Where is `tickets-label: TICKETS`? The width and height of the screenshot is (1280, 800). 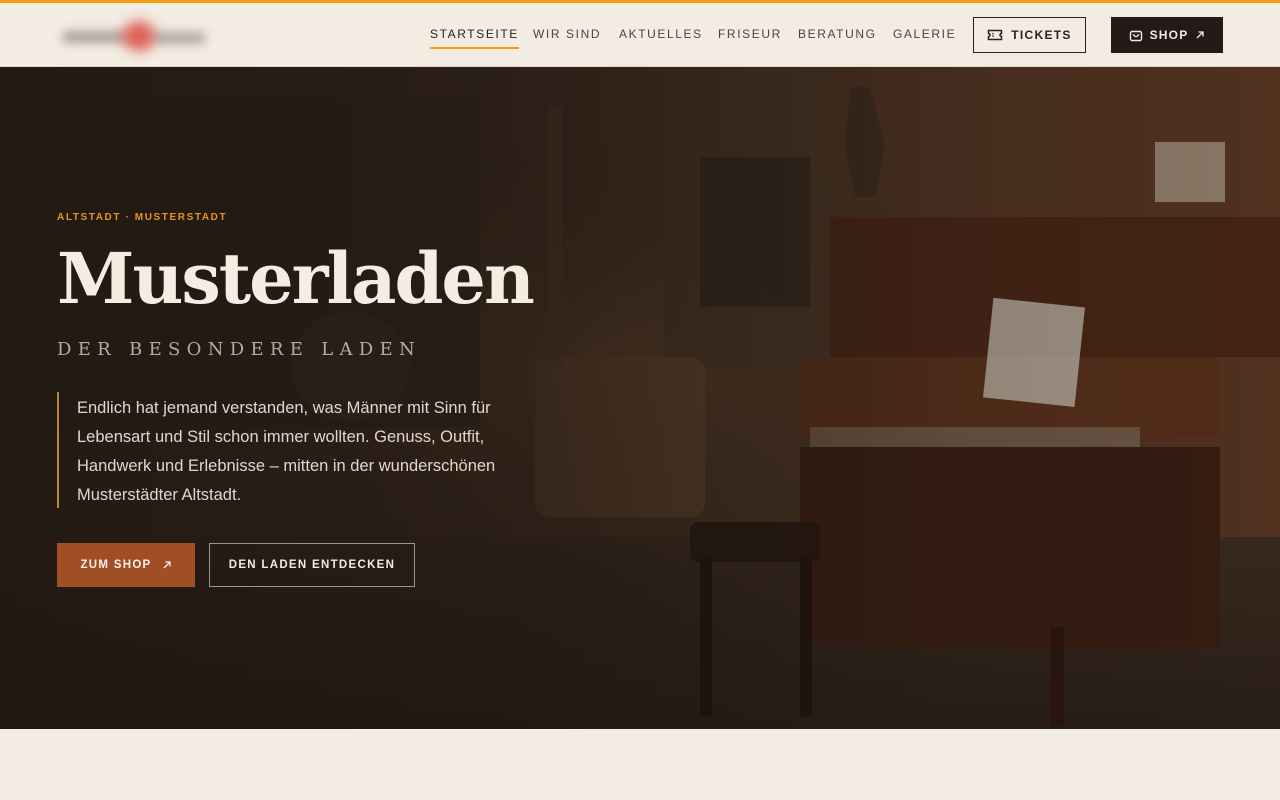
tickets-label: TICKETS is located at coordinates (1041, 35).